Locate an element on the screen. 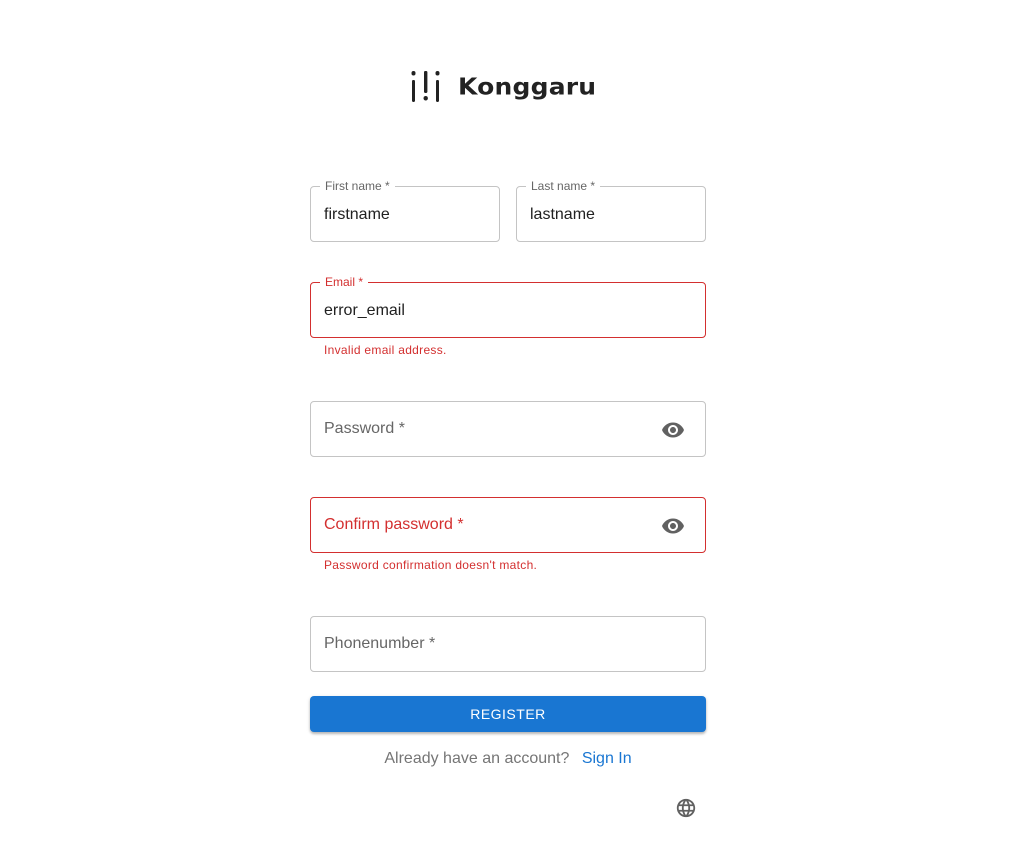 The height and width of the screenshot is (868, 1016). email-label: Email * is located at coordinates (344, 282).